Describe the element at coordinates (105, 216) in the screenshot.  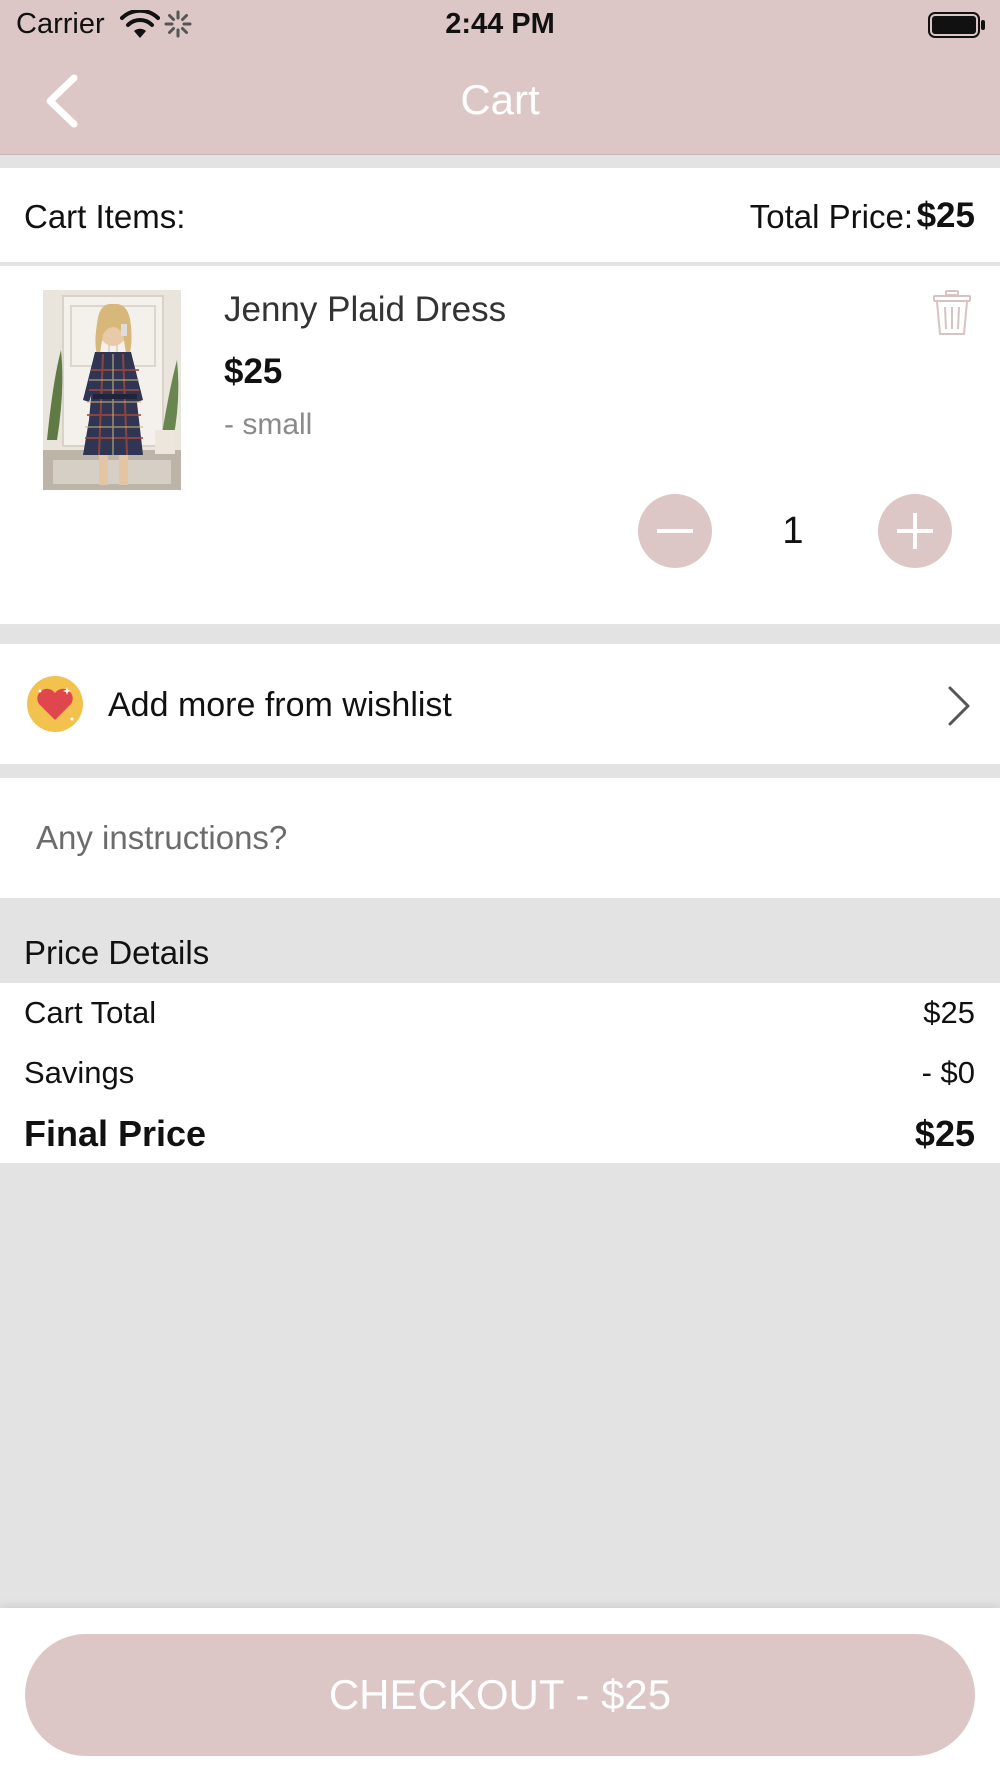
I see `cart-items-label: Cart Items:` at that location.